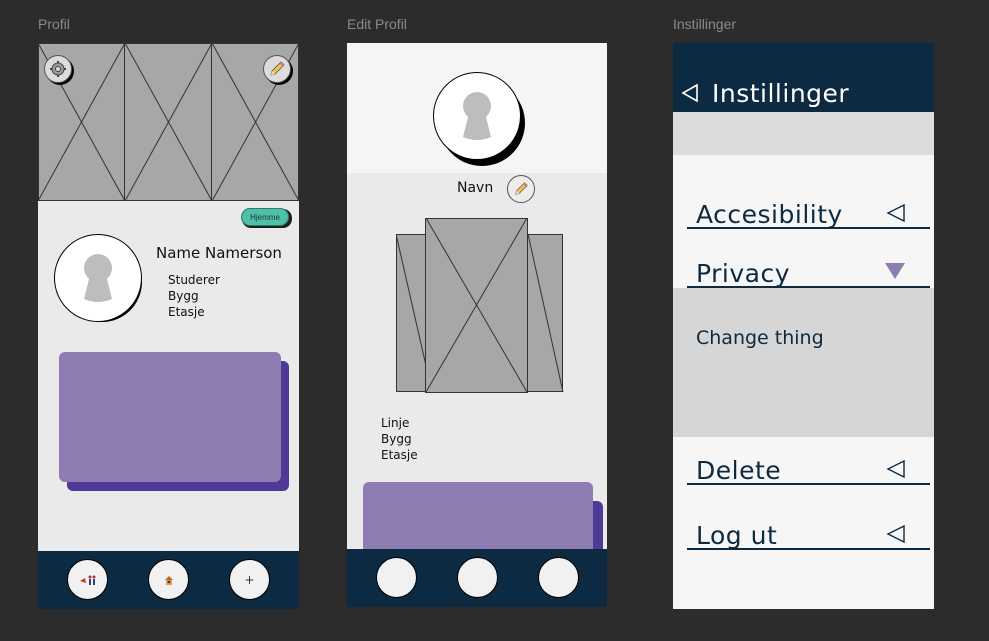 This screenshot has width=989, height=641. I want to click on nav-map-button, so click(87, 579).